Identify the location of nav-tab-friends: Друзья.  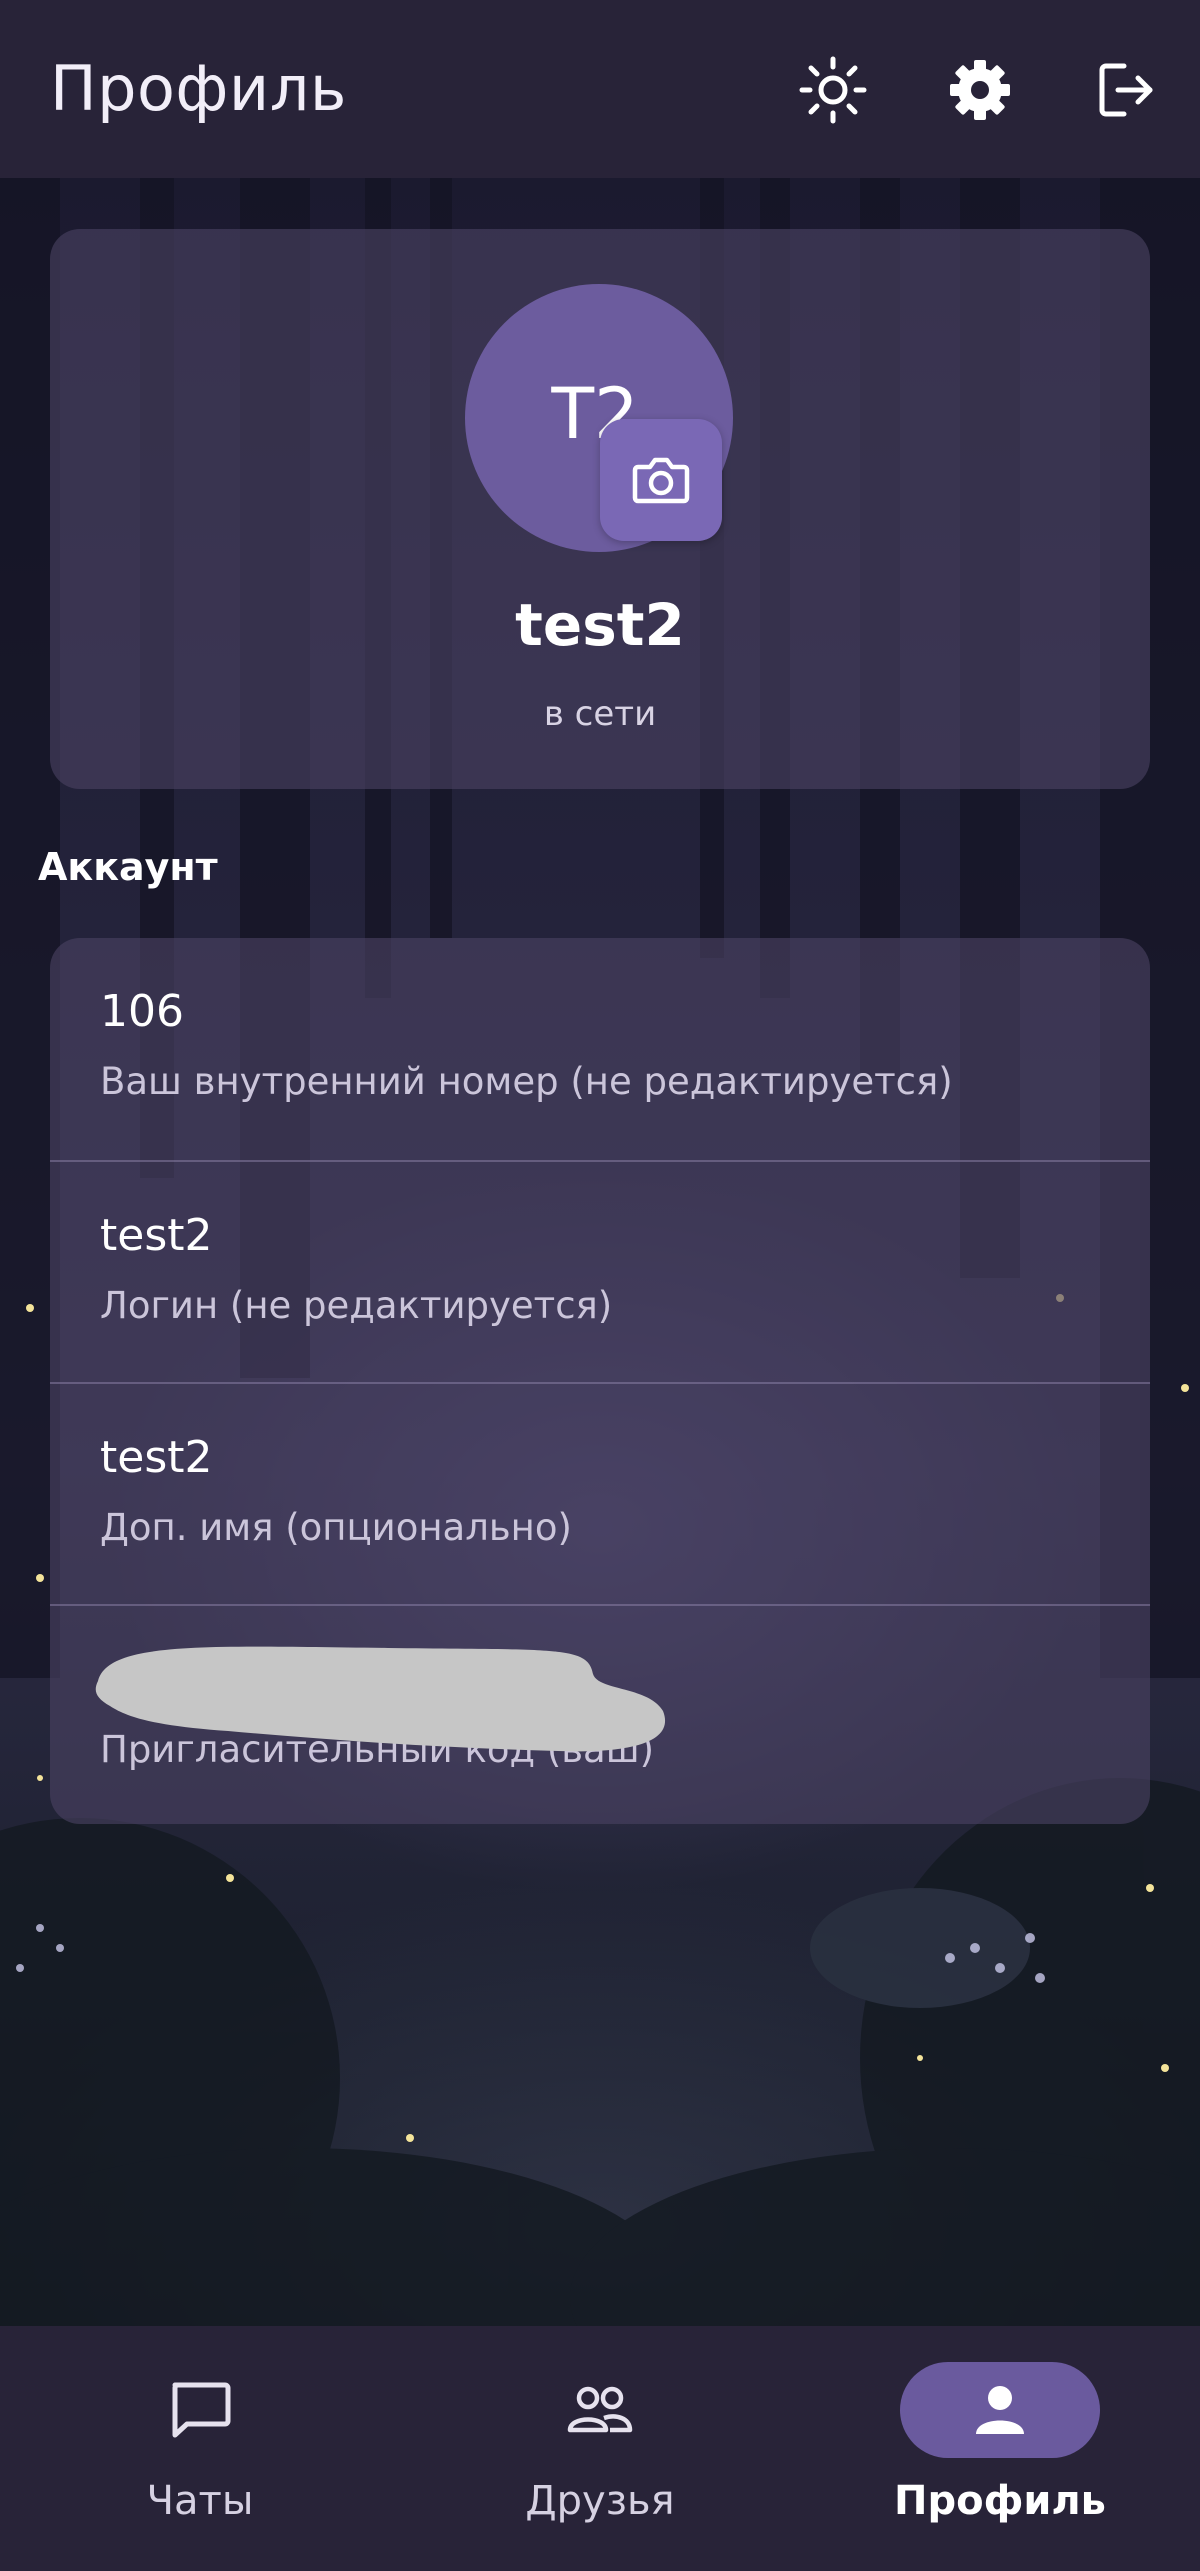
(600, 2448).